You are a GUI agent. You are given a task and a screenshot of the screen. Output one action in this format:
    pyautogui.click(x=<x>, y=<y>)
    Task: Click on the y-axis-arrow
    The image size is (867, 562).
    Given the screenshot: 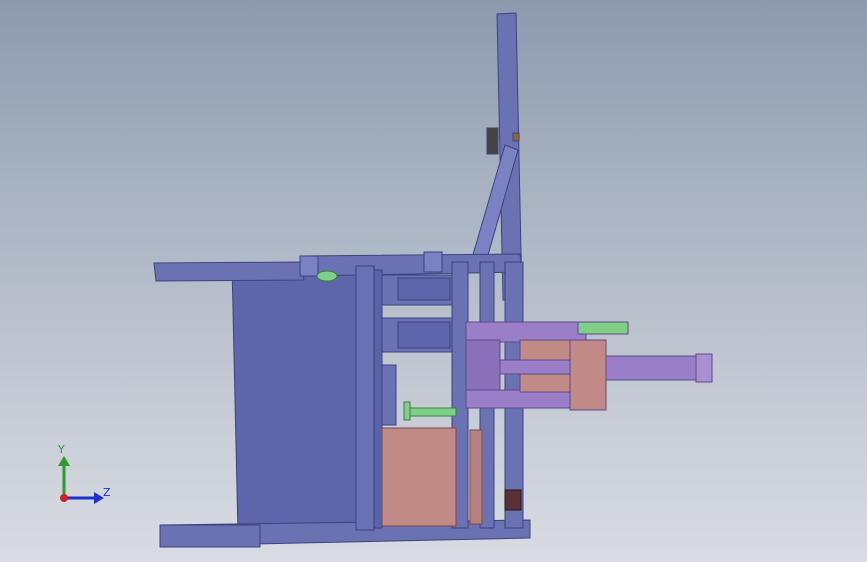 What is the action you would take?
    pyautogui.click(x=64, y=461)
    